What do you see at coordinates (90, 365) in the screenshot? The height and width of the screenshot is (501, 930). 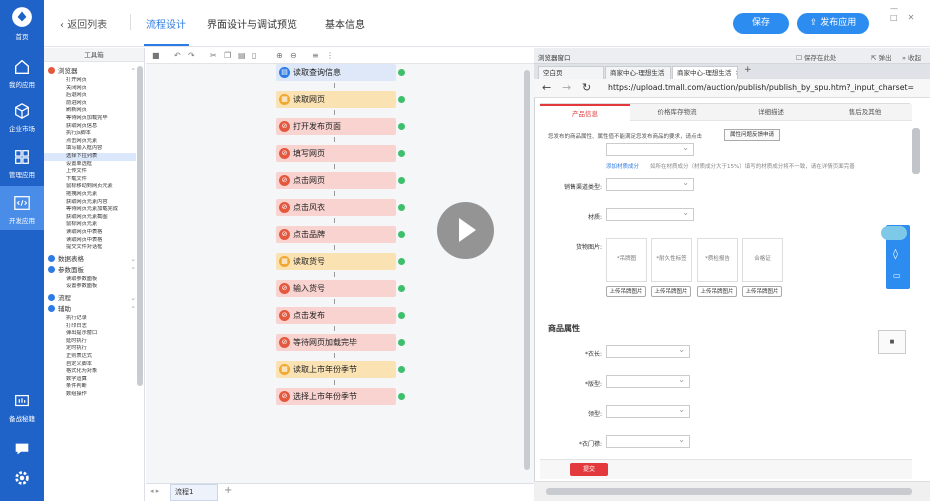 I see `toolbox-item: 自定义脚本` at bounding box center [90, 365].